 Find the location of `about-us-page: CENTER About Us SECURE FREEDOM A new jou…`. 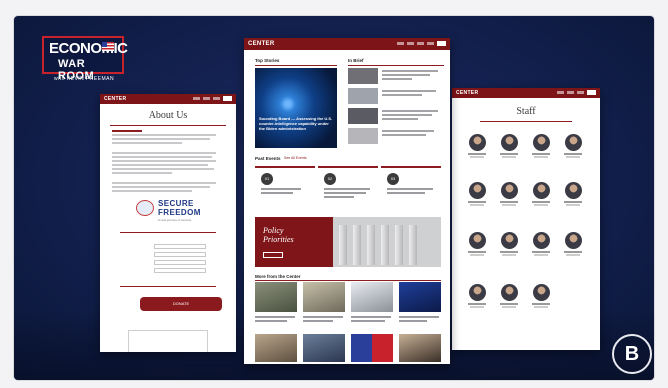

about-us-page: CENTER About Us SECURE FREEDOM A new jou… is located at coordinates (168, 223).